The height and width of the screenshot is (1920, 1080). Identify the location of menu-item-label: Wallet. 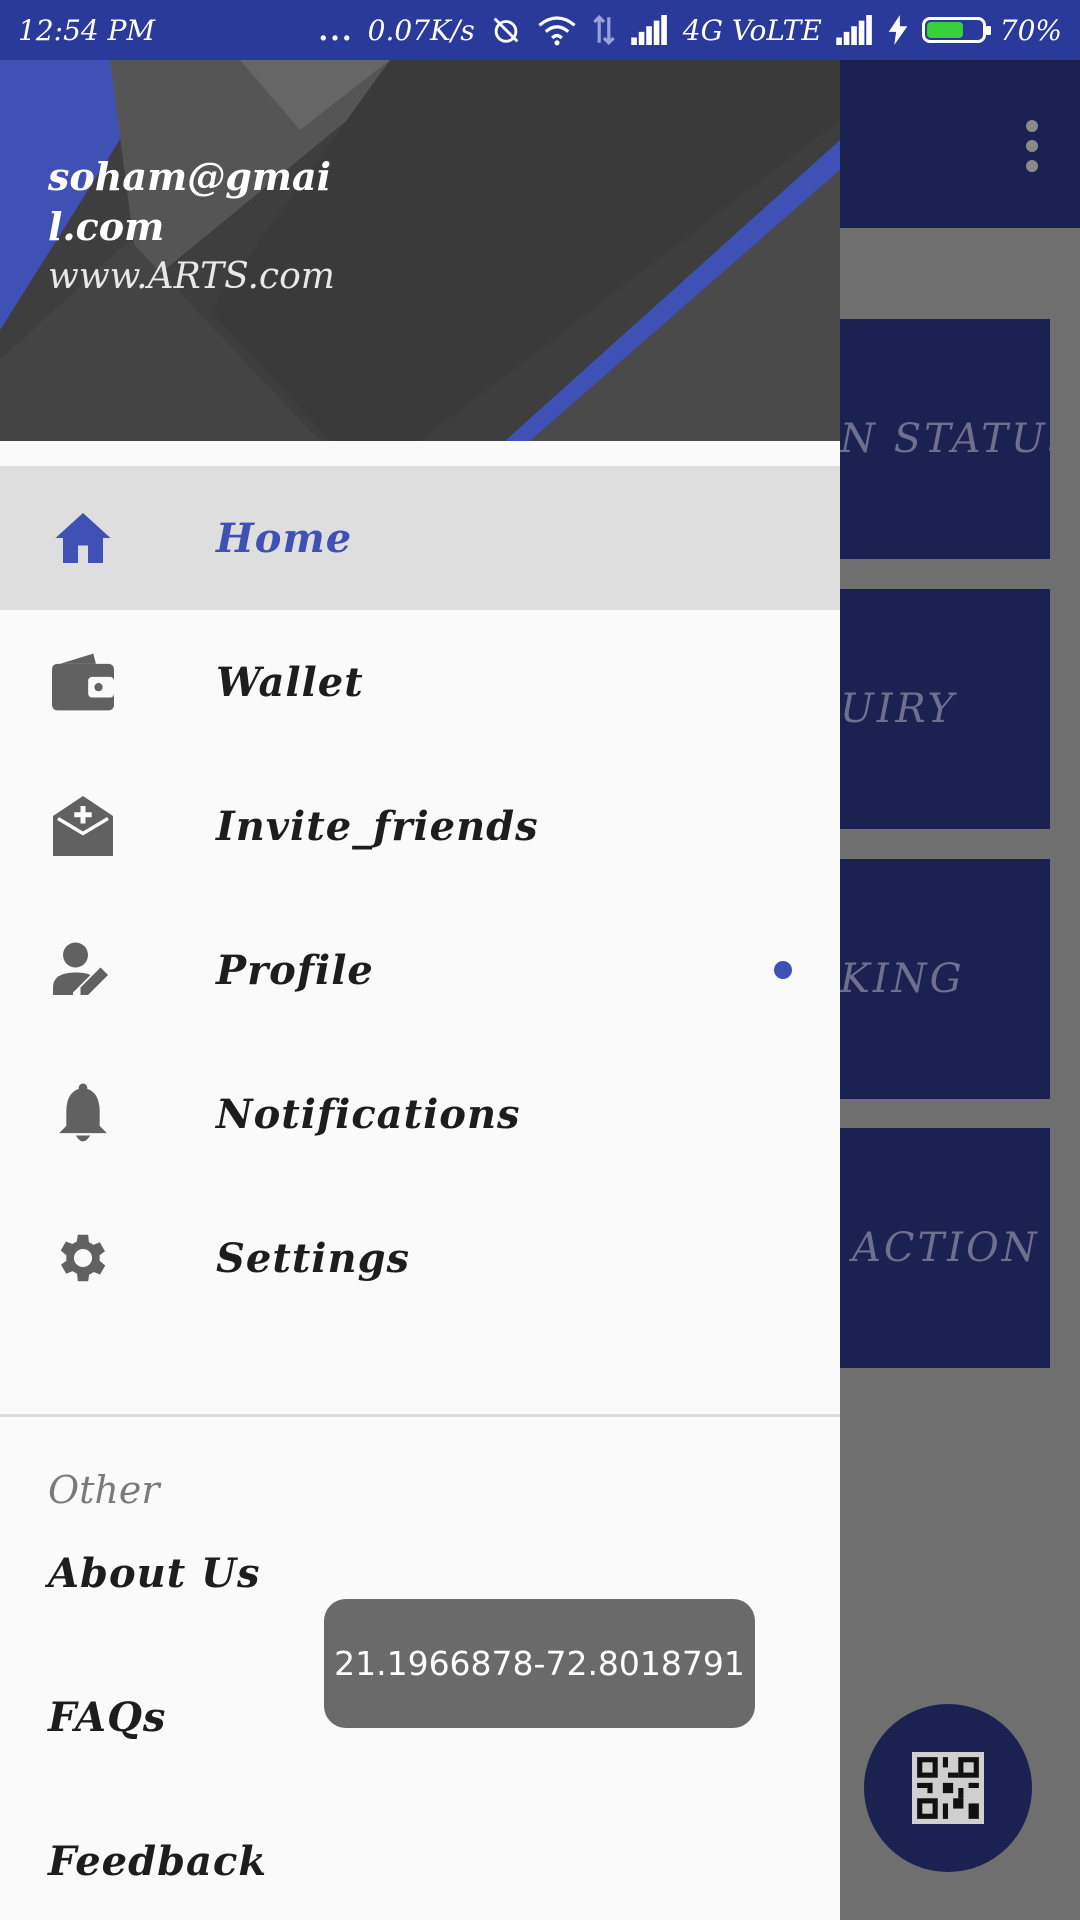
(290, 682).